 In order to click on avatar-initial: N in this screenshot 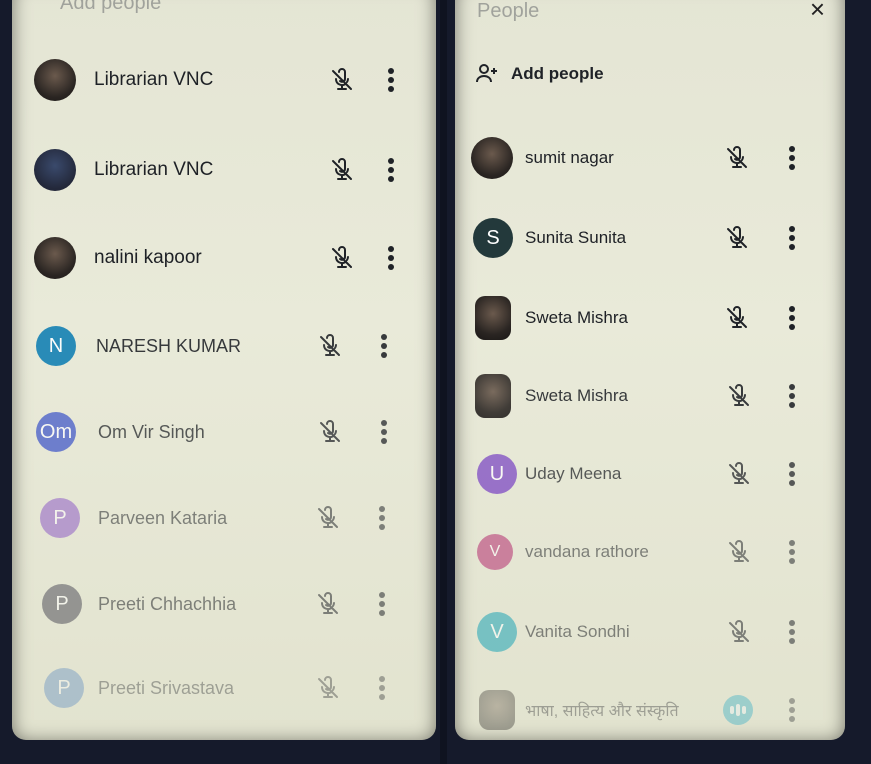, I will do `click(56, 345)`.